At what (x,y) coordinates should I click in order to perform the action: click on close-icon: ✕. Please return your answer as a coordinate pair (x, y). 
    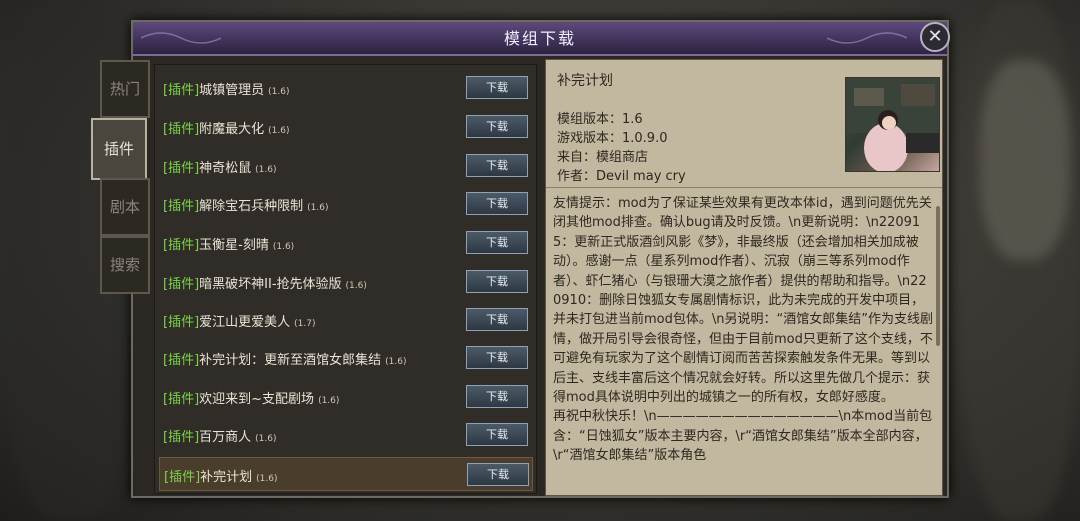
    Looking at the image, I should click on (935, 36).